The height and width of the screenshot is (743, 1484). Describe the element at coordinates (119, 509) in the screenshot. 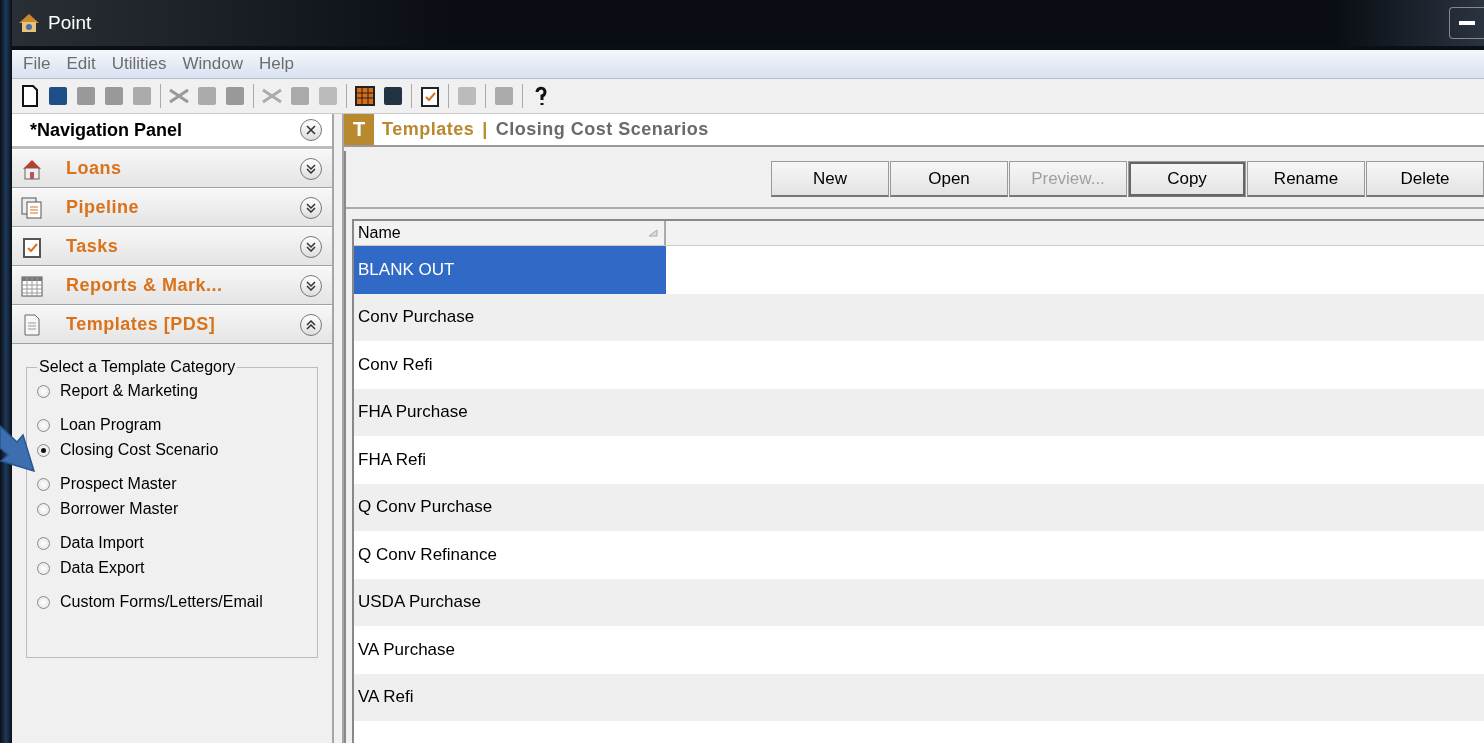

I see `option-label: Borrower Master` at that location.